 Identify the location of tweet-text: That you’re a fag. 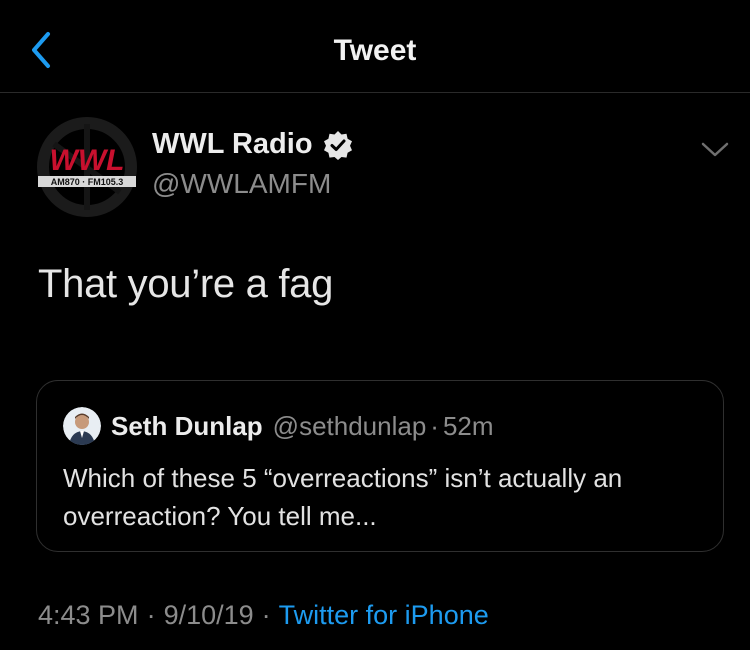
(186, 284).